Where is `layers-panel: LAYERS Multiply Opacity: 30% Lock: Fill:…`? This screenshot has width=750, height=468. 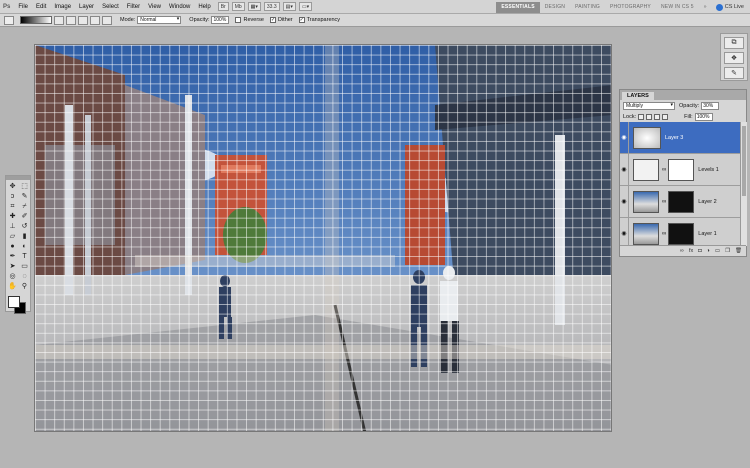
layers-panel: LAYERS Multiply Opacity: 30% Lock: Fill:… is located at coordinates (683, 173).